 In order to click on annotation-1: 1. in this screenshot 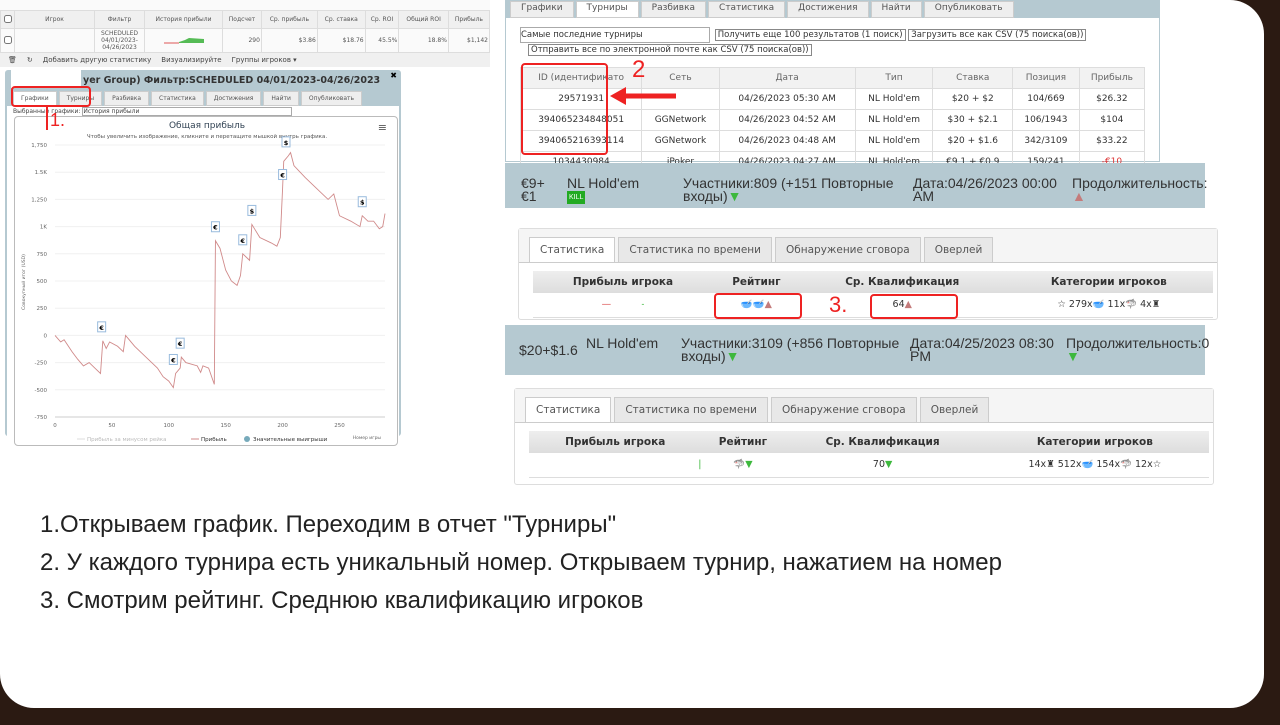, I will do `click(58, 120)`.